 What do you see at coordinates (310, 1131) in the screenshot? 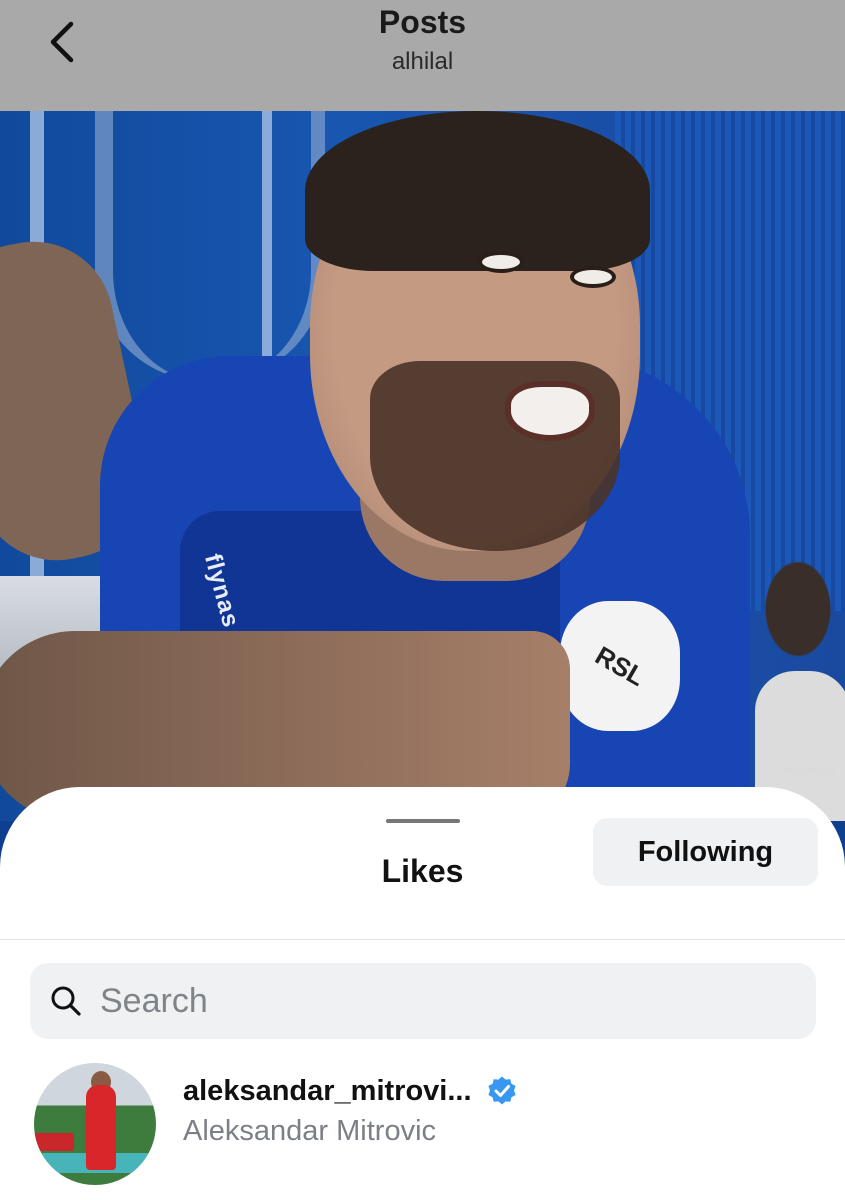
I see `full-name: Aleksandar Mitrovic` at bounding box center [310, 1131].